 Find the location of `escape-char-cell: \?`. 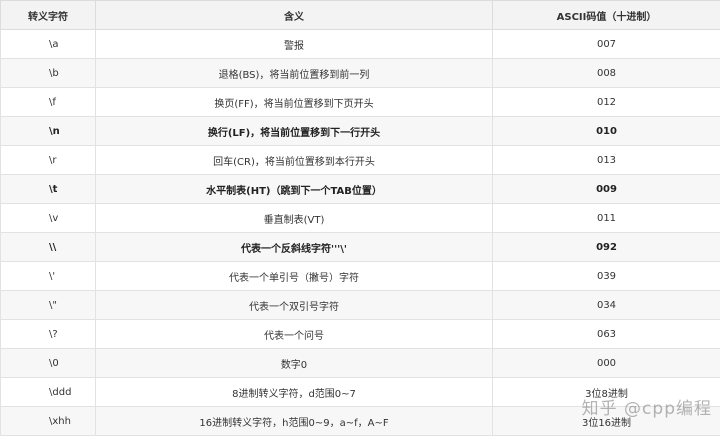

escape-char-cell: \? is located at coordinates (48, 334).